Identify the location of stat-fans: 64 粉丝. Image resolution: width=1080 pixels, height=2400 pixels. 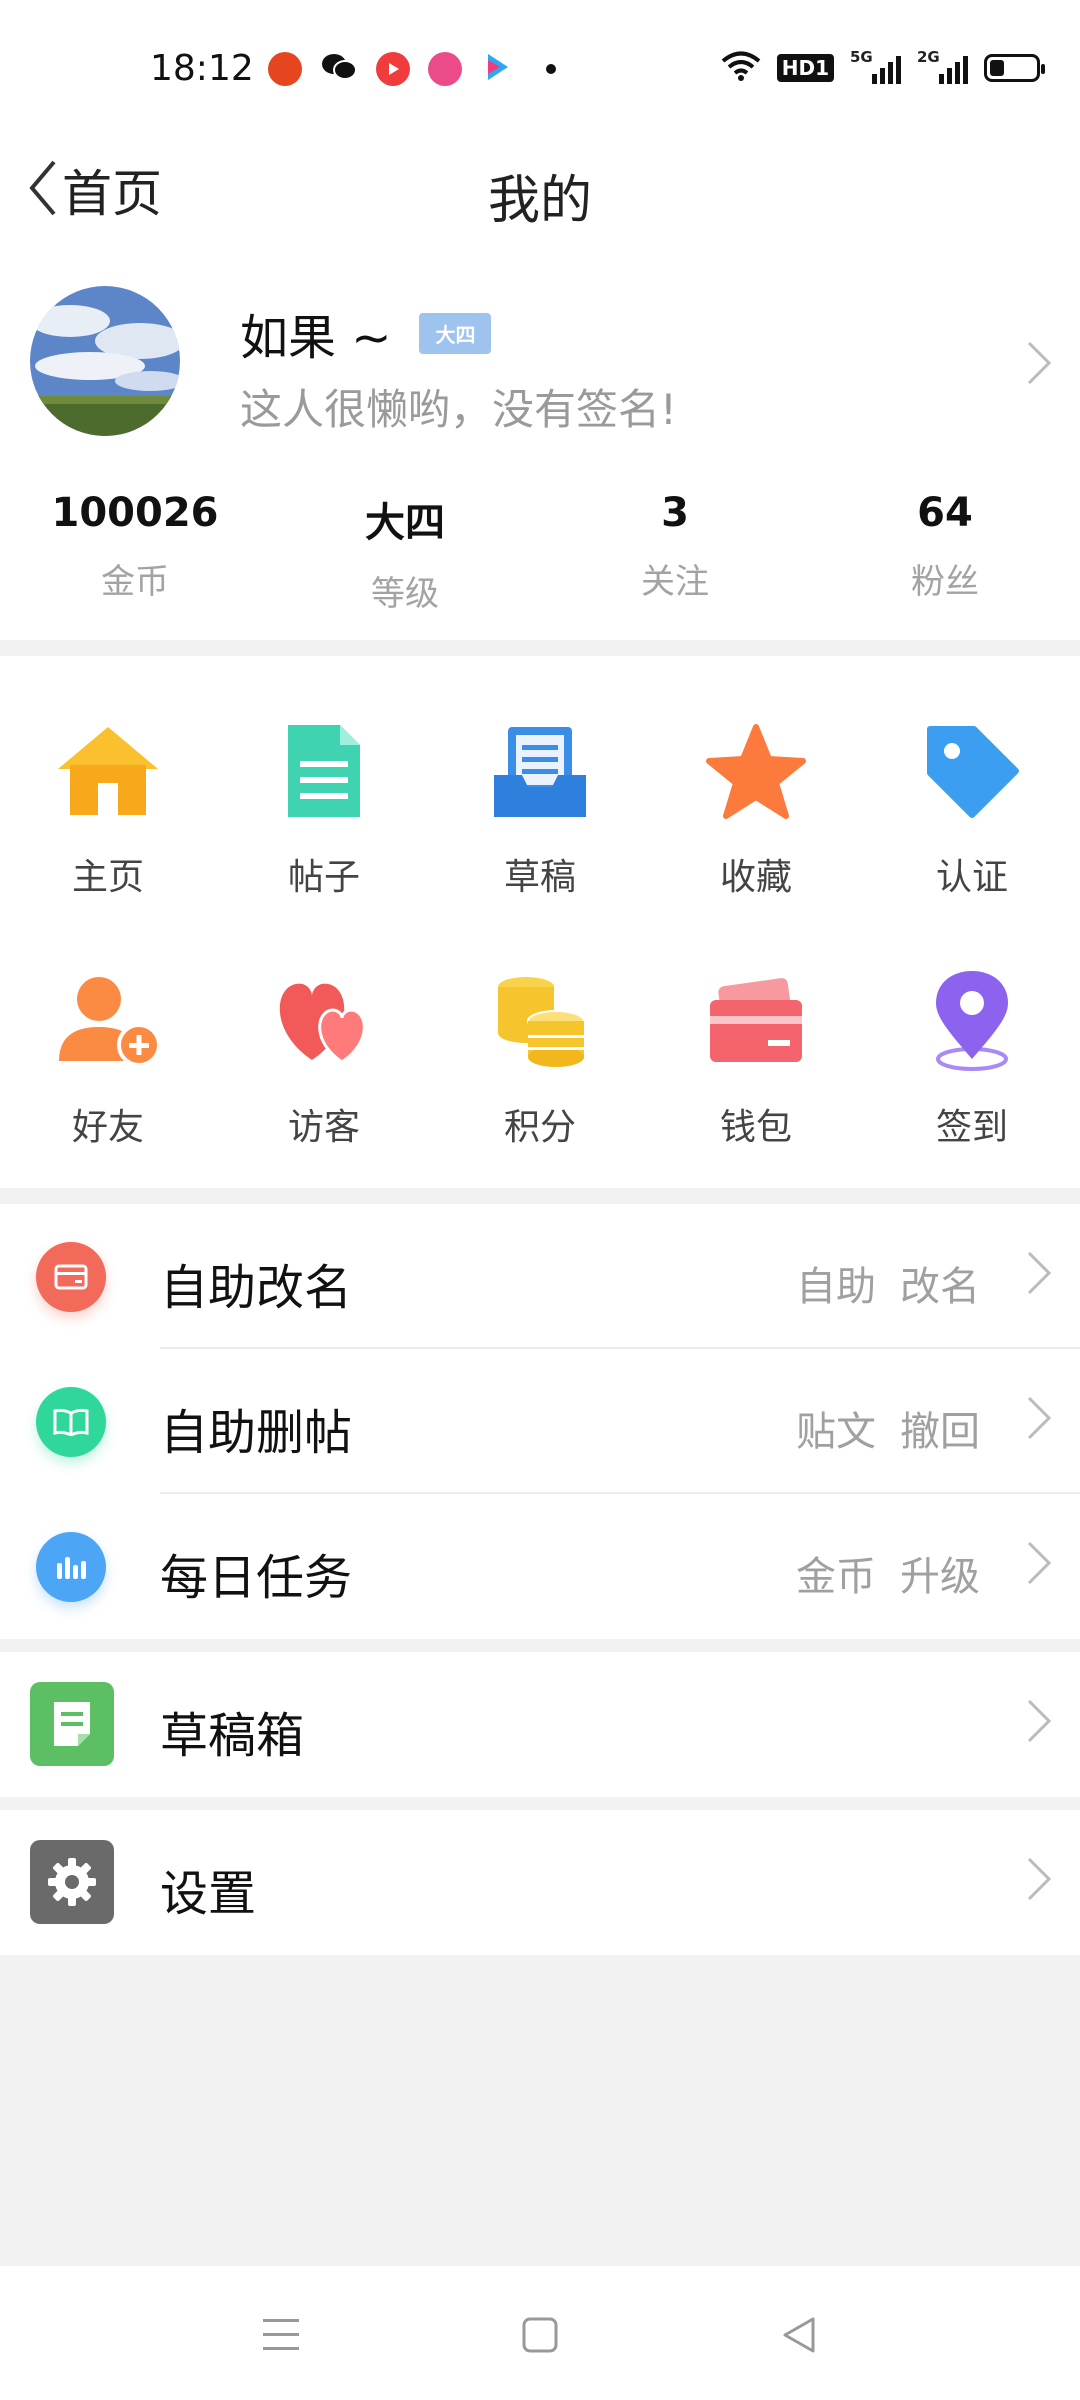
(945, 552).